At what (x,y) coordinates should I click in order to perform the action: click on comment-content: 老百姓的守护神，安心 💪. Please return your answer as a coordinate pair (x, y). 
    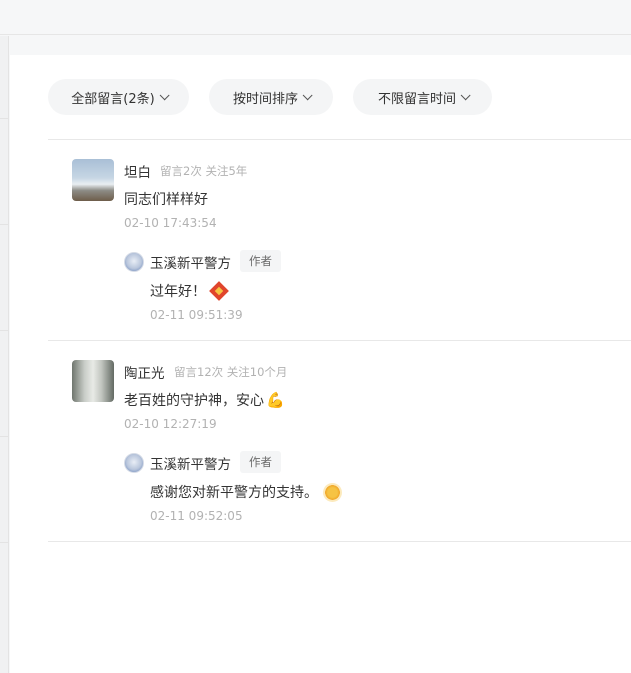
    Looking at the image, I should click on (204, 400).